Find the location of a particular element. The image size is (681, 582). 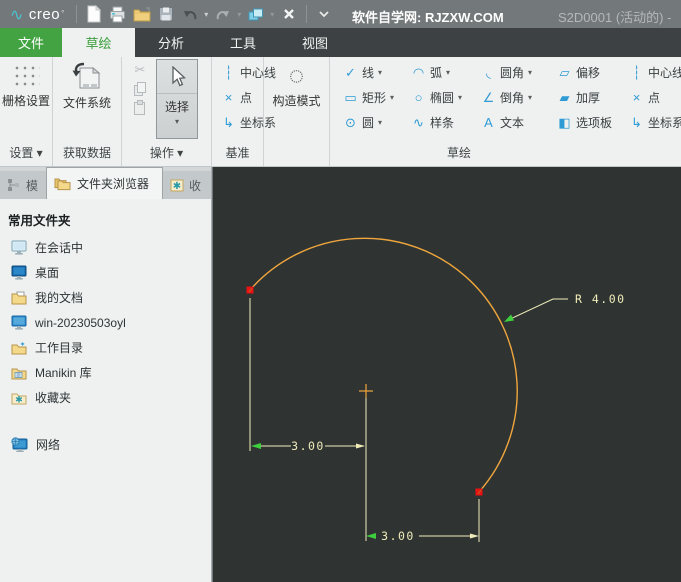

folder-item-computer: win-20230503oyl is located at coordinates (105, 322).